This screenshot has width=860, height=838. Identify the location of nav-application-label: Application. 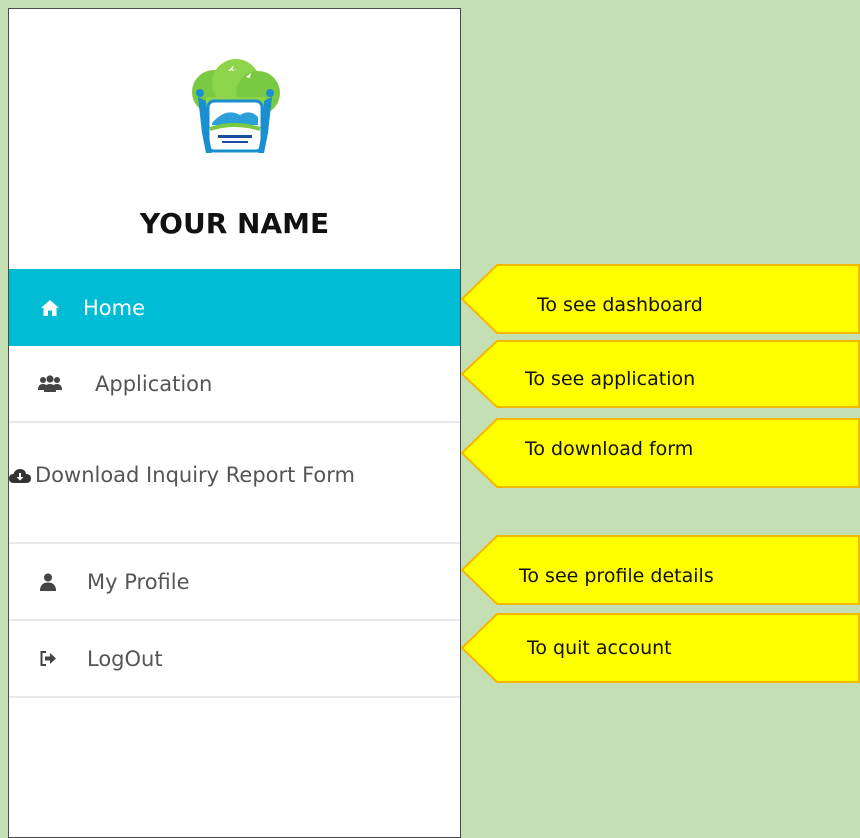
(154, 383).